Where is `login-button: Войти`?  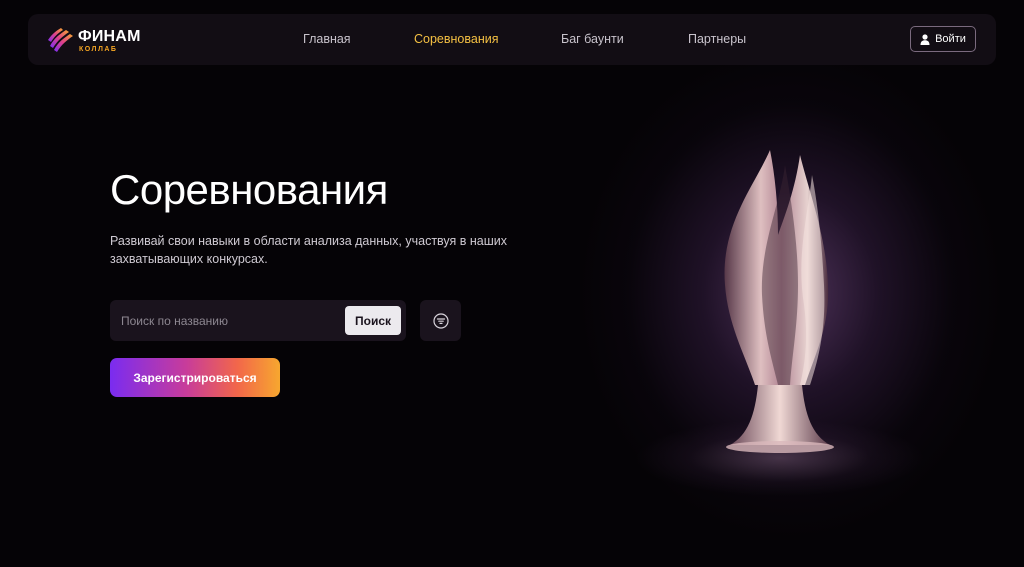 login-button: Войти is located at coordinates (943, 39).